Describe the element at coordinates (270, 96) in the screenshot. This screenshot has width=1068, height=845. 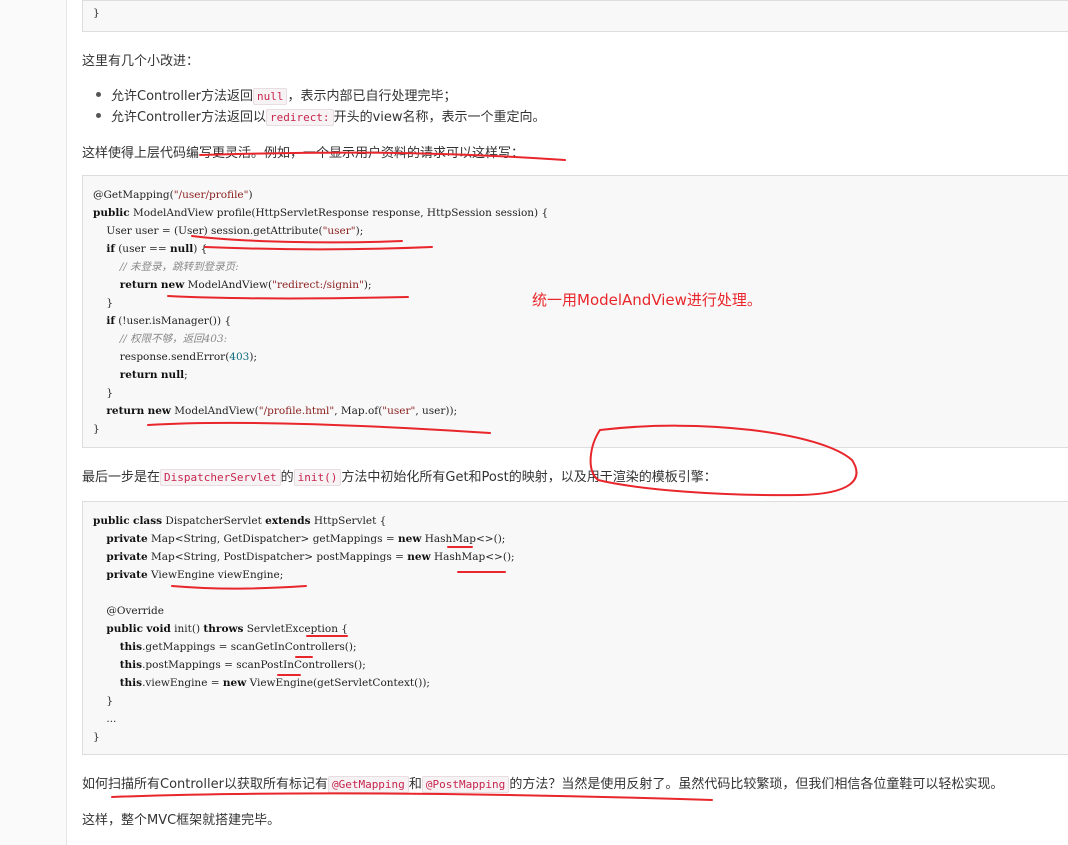
I see `inline-code: null` at that location.